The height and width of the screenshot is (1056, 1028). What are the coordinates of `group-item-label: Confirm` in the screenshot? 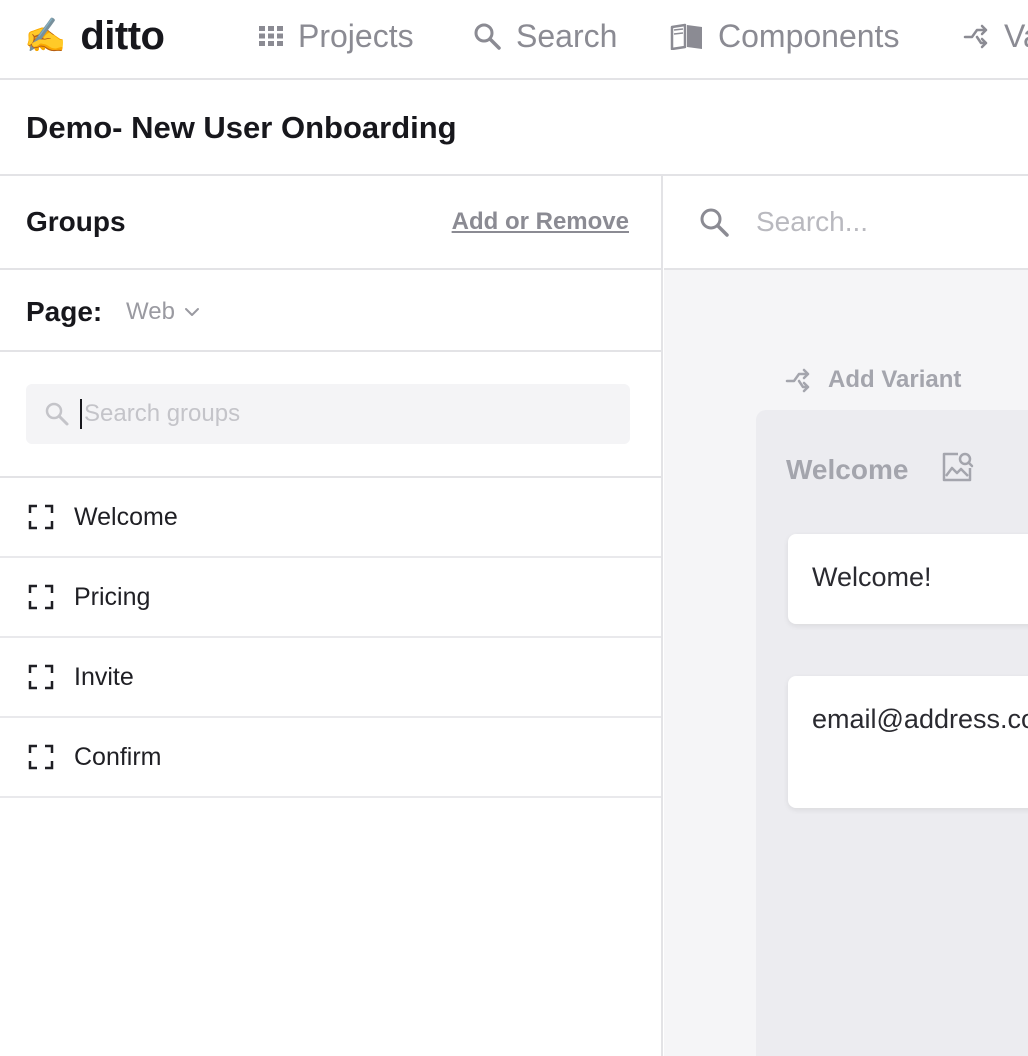 It's located at (118, 756).